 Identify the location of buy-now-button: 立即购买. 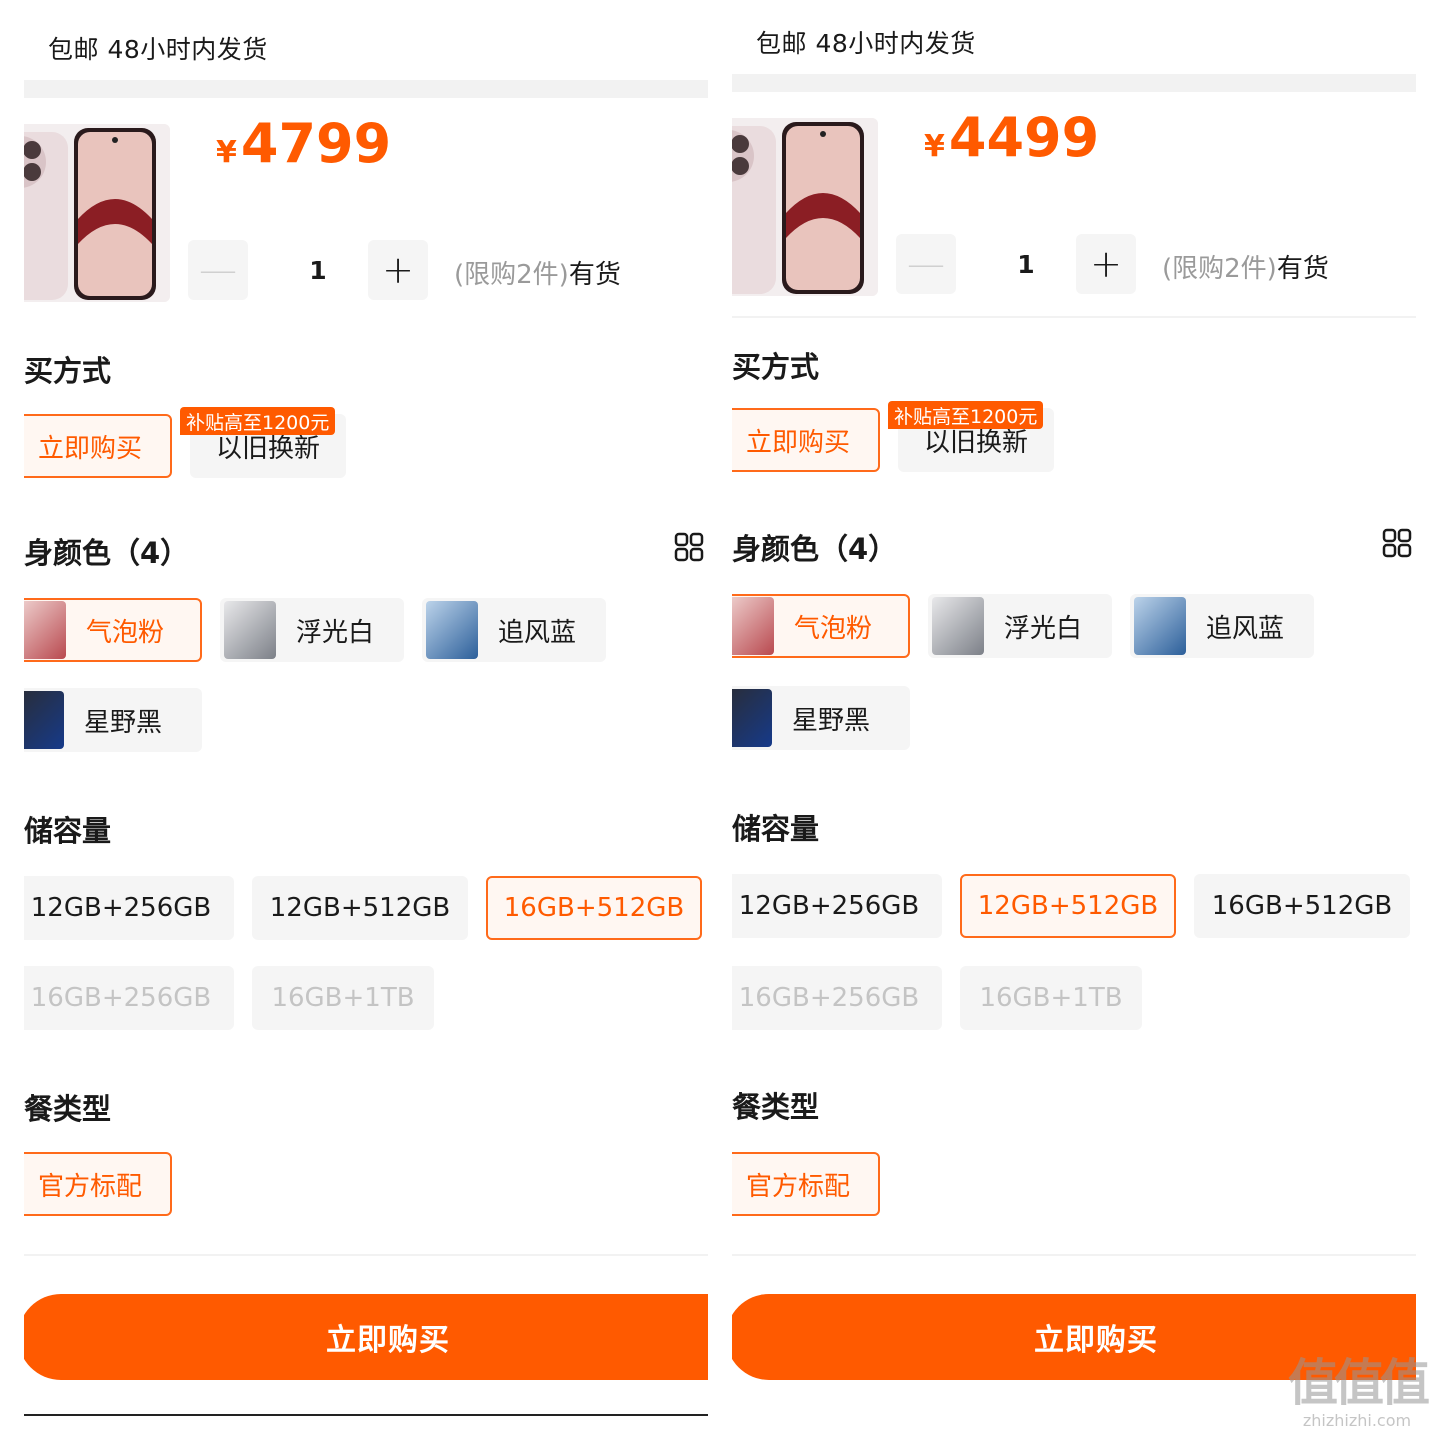
(366, 1337).